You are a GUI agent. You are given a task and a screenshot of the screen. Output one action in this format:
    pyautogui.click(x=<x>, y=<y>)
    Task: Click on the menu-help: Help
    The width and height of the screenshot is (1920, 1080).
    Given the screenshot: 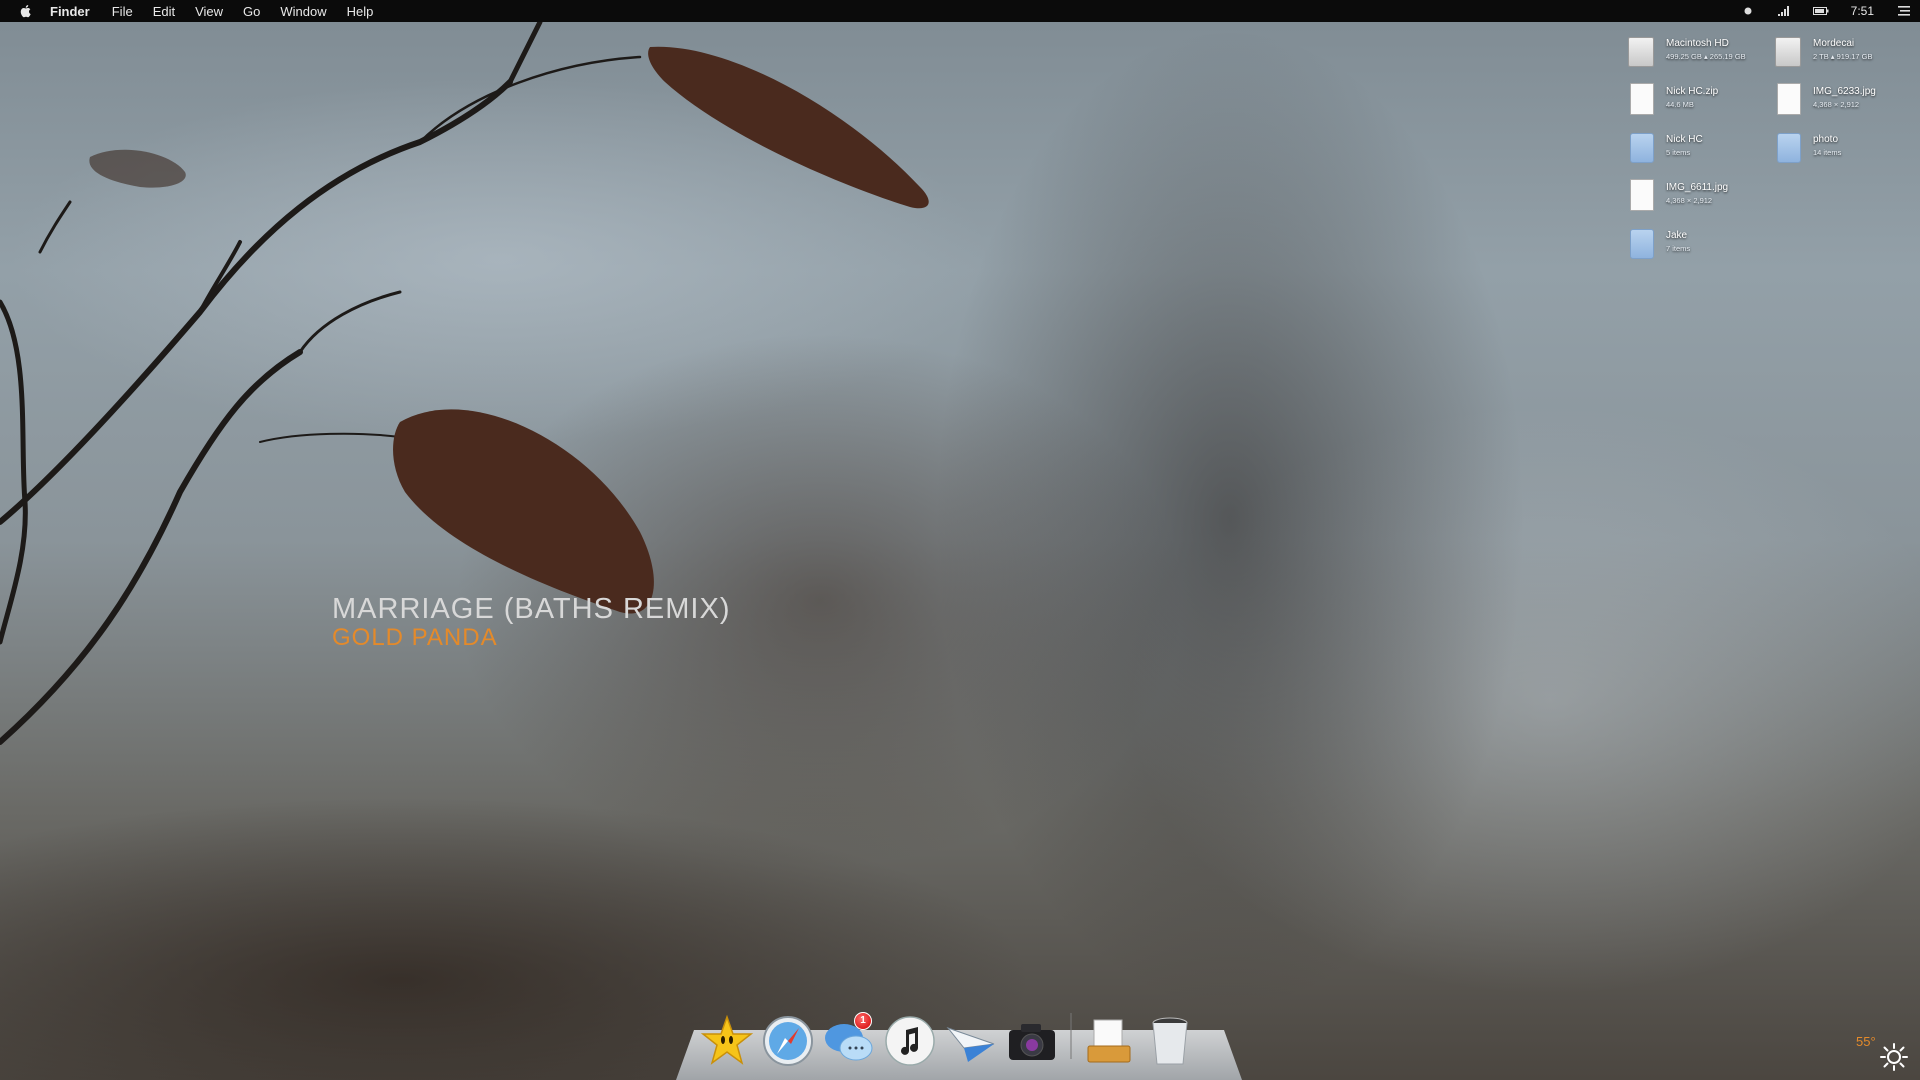 What is the action you would take?
    pyautogui.click(x=360, y=11)
    